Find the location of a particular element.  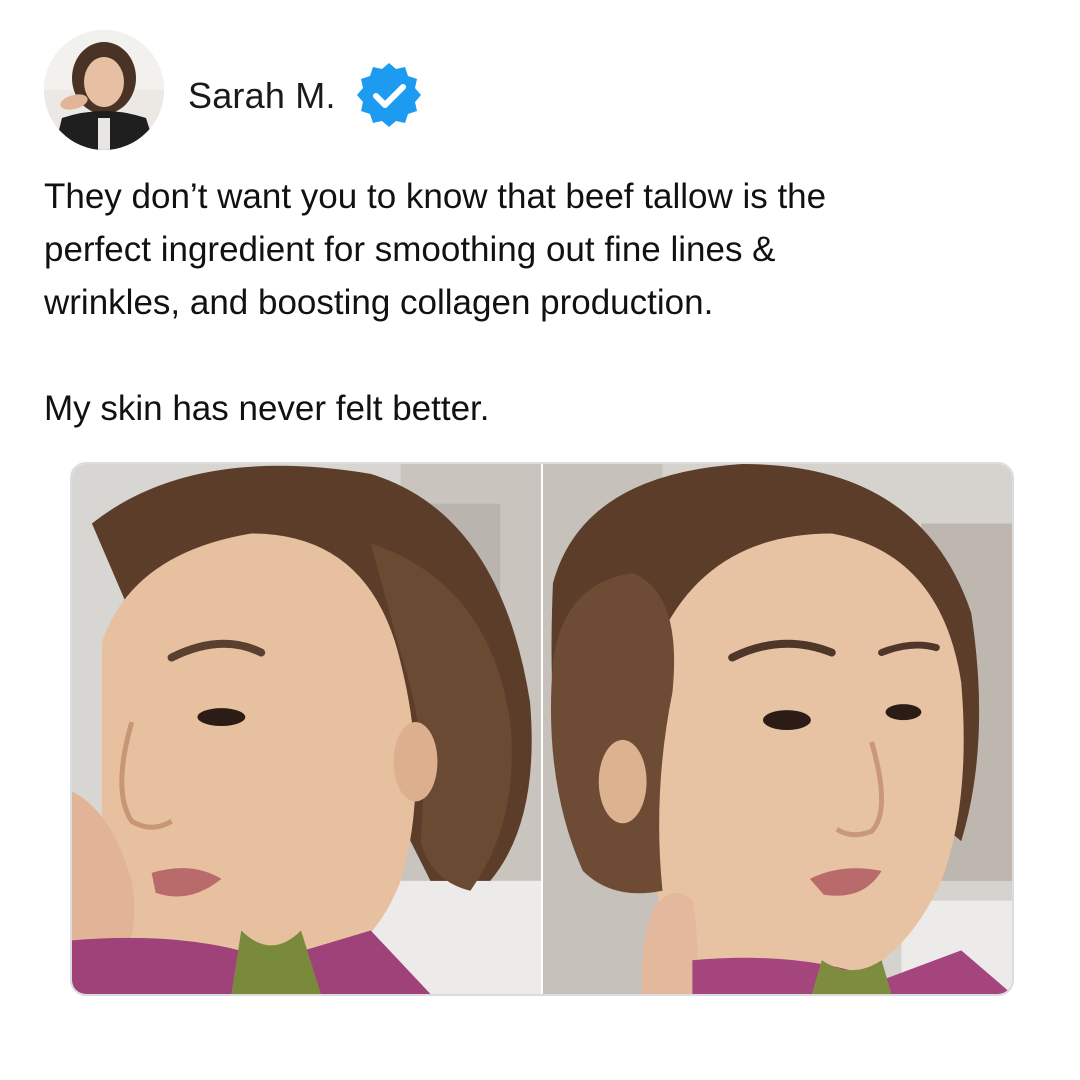

post-text-line: My skin has never felt better. is located at coordinates (267, 408).